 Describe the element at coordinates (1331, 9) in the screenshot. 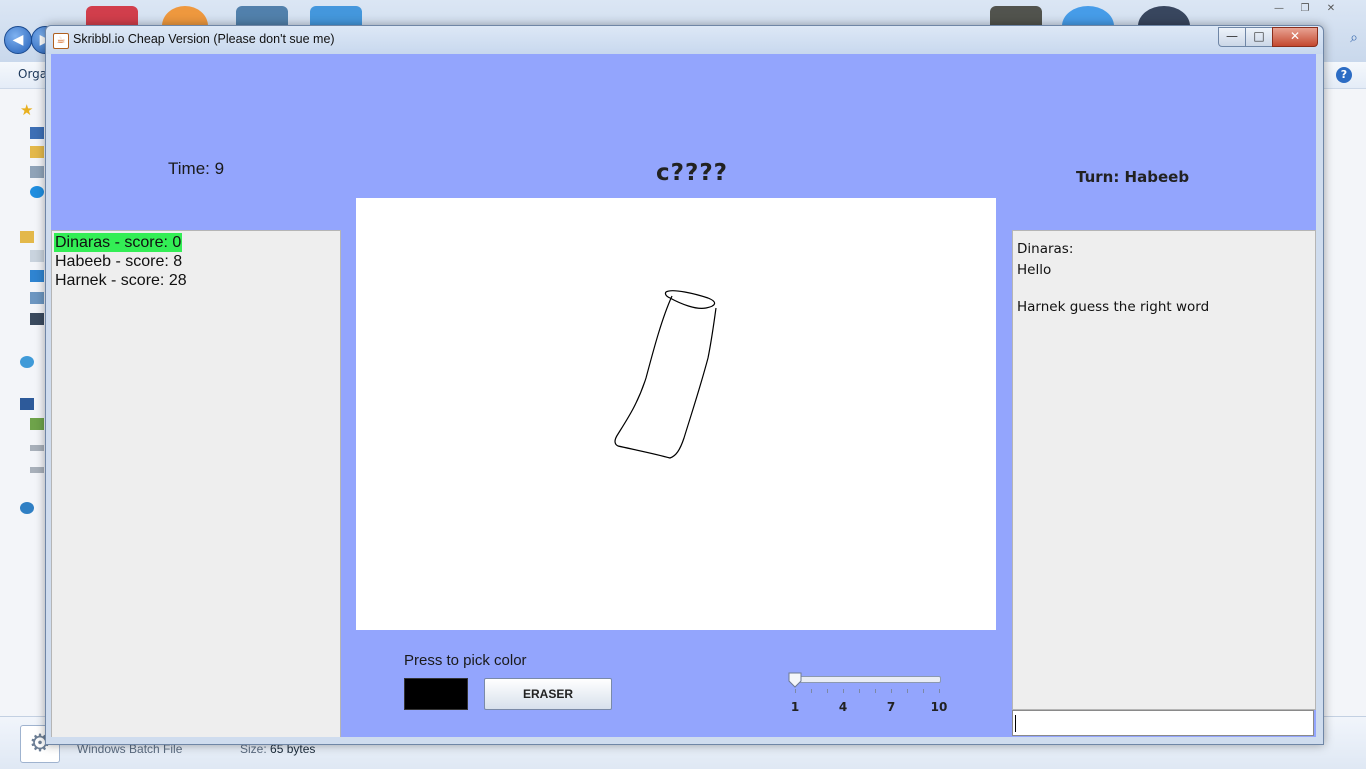

I see `close-icon: ✕` at that location.